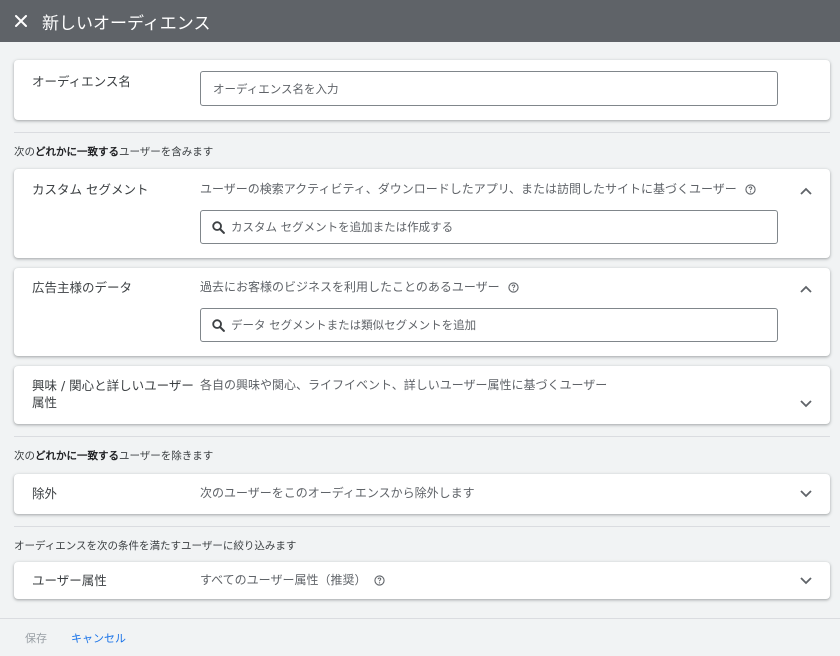 This screenshot has height=656, width=840. What do you see at coordinates (420, 637) in the screenshot?
I see `dialog-footer: 保存 キャンセル` at bounding box center [420, 637].